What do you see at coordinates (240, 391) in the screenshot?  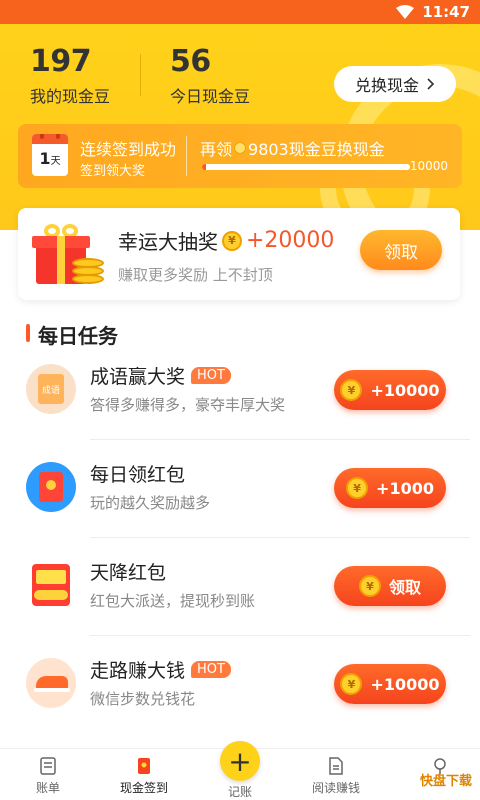 I see `task-idiom: 成语 成语赢大奖 HOT 答得多赚得多，豪夺丰厚大奖 ¥ +10000` at bounding box center [240, 391].